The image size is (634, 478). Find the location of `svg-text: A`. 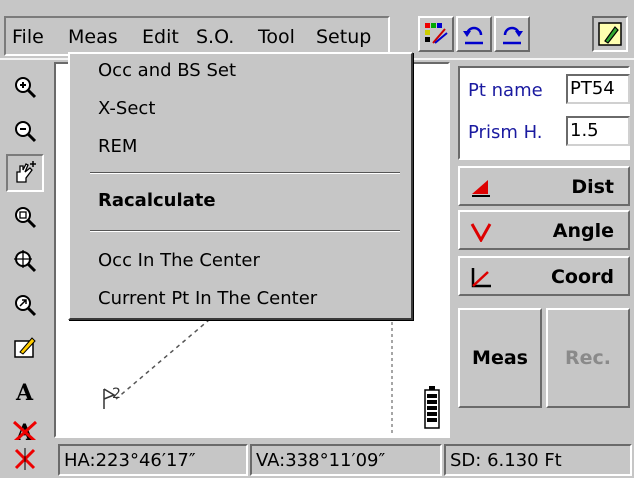

svg-text: A is located at coordinates (24, 392).